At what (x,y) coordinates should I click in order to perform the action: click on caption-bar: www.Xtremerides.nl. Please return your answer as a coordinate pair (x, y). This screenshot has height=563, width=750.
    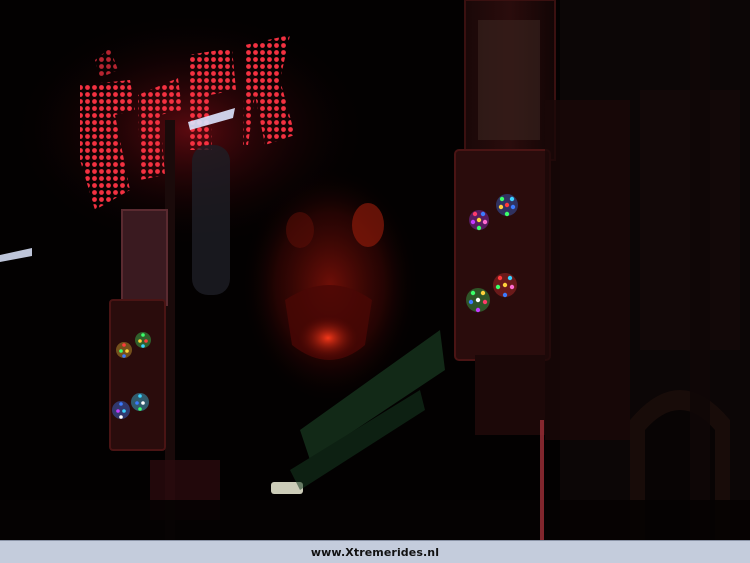
    Looking at the image, I should click on (375, 551).